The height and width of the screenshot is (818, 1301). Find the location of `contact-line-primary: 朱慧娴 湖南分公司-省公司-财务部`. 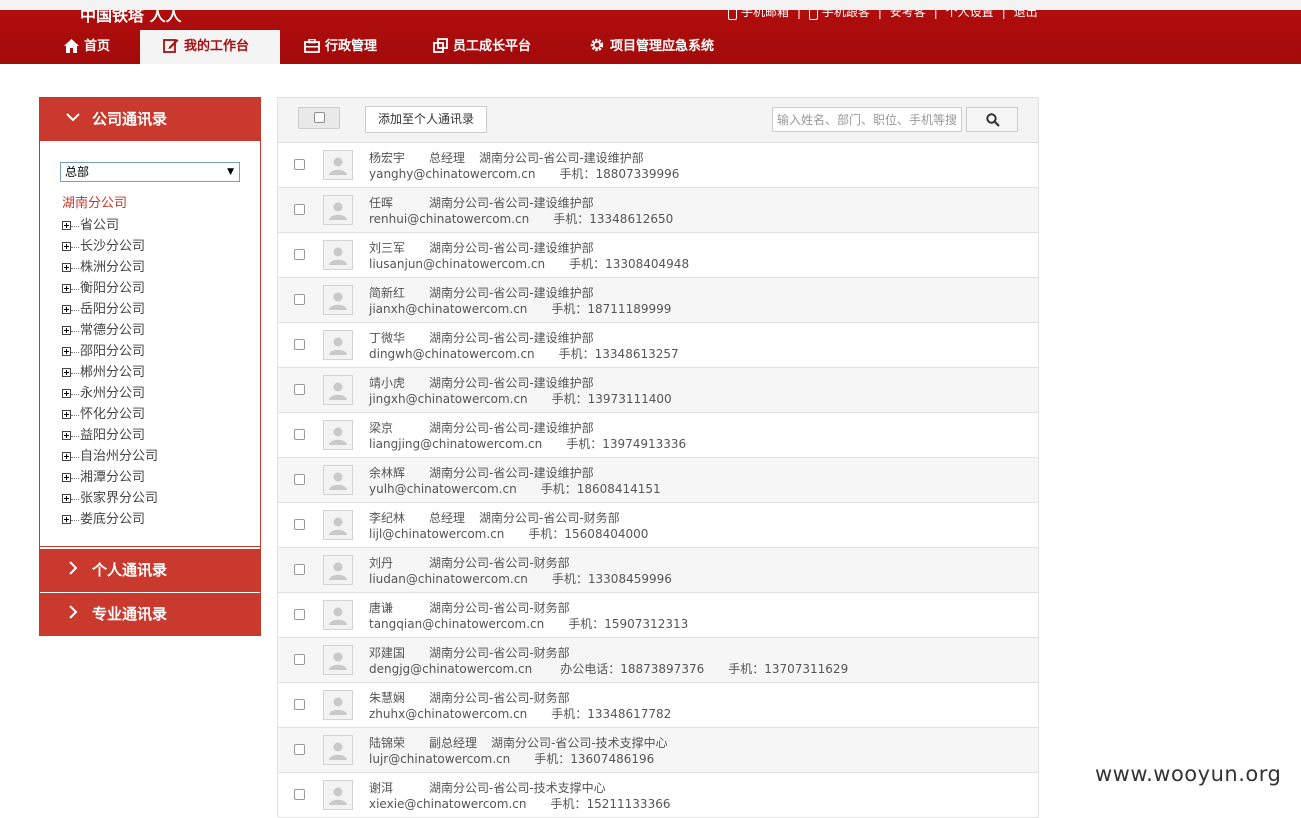

contact-line-primary: 朱慧娴 湖南分公司-省公司-财务部 is located at coordinates (469, 697).